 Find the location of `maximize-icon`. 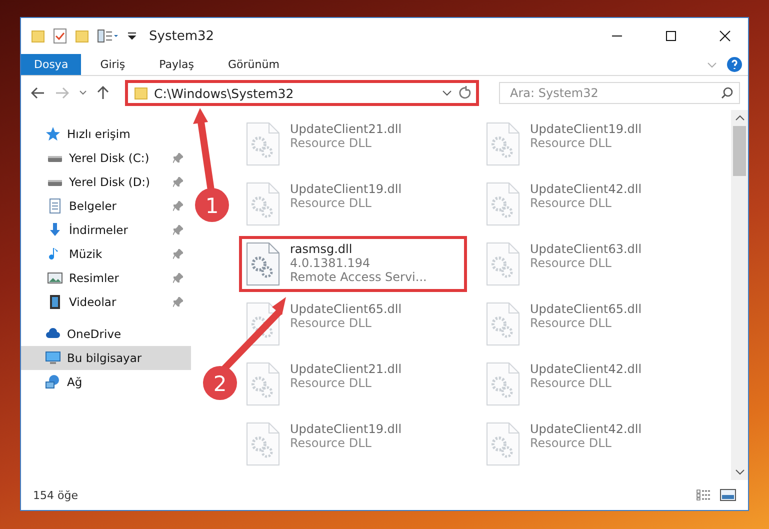

maximize-icon is located at coordinates (671, 36).